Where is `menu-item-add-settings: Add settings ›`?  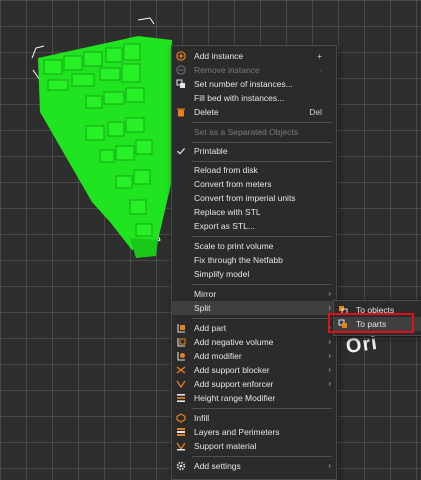 menu-item-add-settings: Add settings › is located at coordinates (254, 466).